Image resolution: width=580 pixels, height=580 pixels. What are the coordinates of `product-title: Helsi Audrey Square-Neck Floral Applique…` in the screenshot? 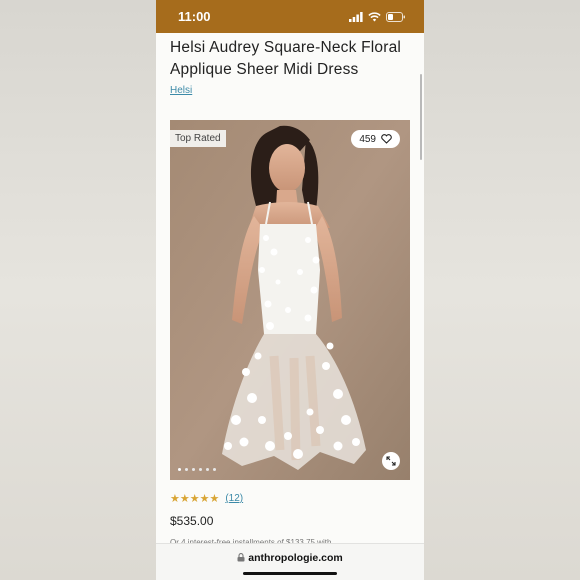 It's located at (286, 58).